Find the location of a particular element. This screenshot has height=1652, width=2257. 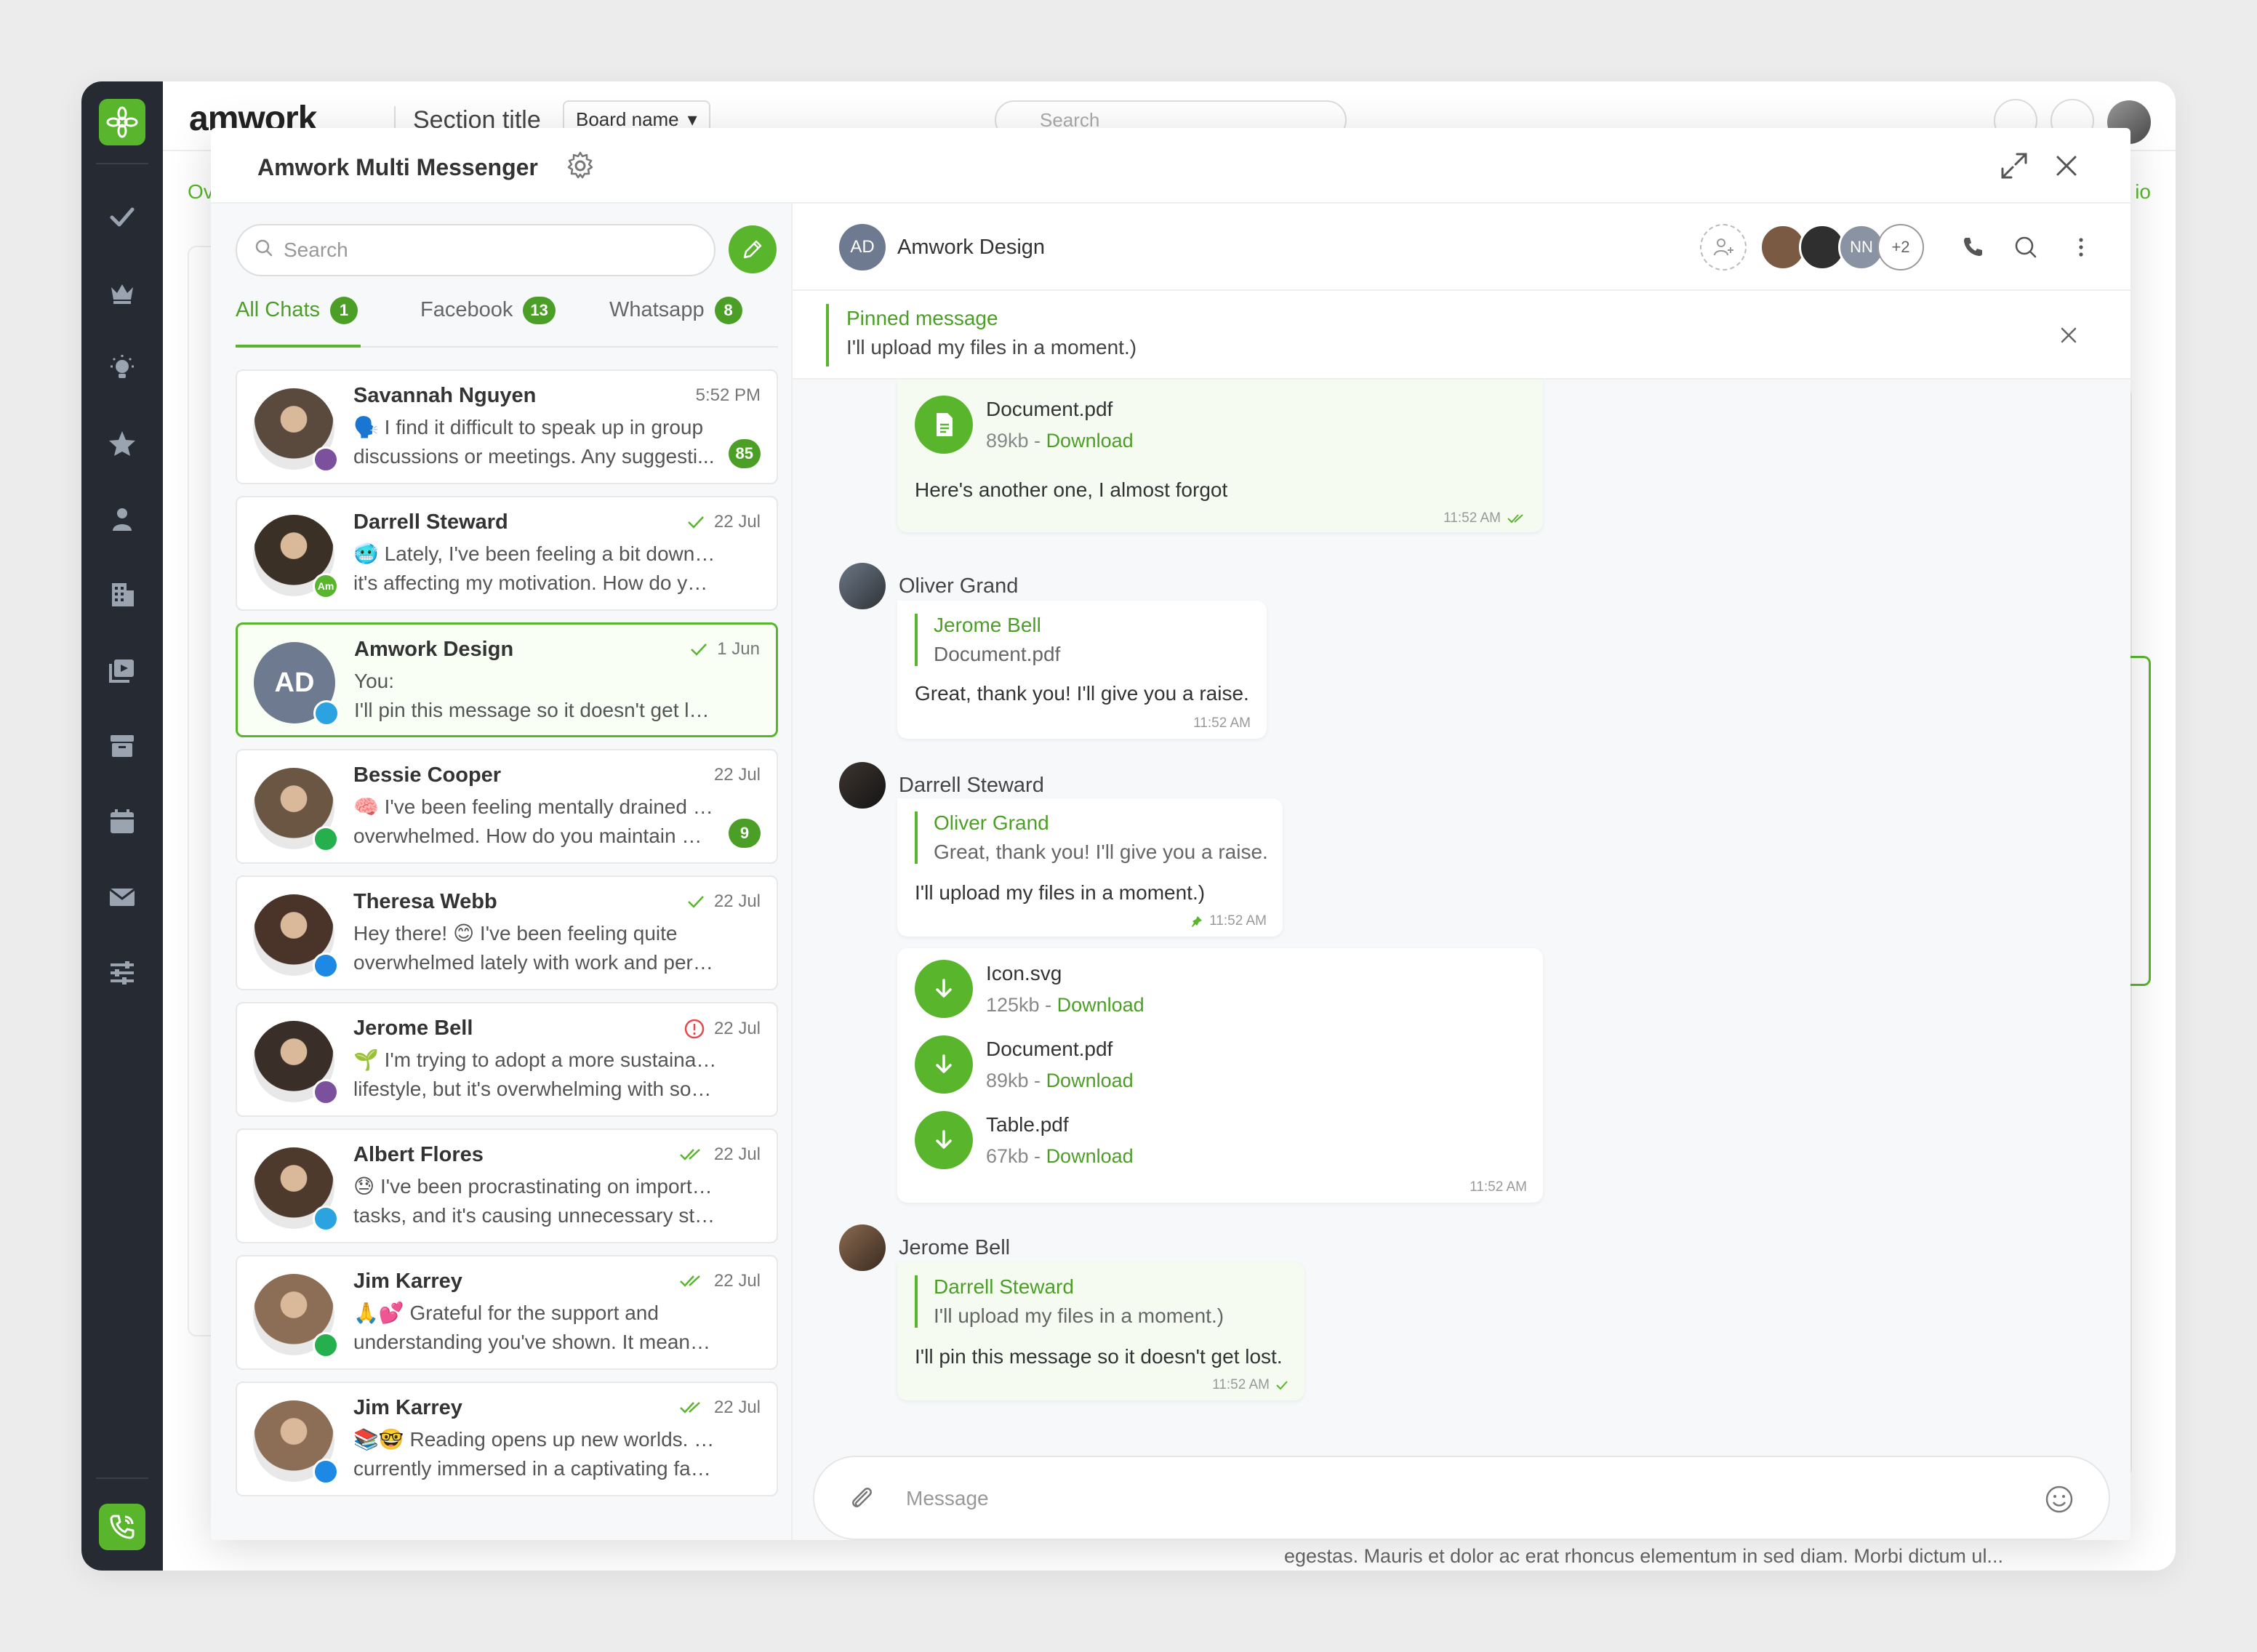

conversation-name: Amwork Design is located at coordinates (971, 248).